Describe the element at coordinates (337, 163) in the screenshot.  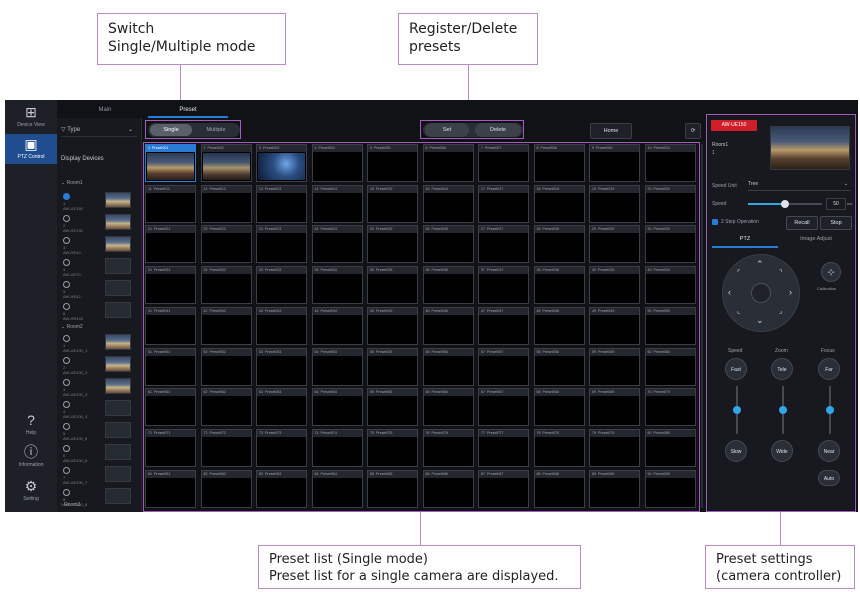
I see `preset-cell: 4 Preset004` at that location.